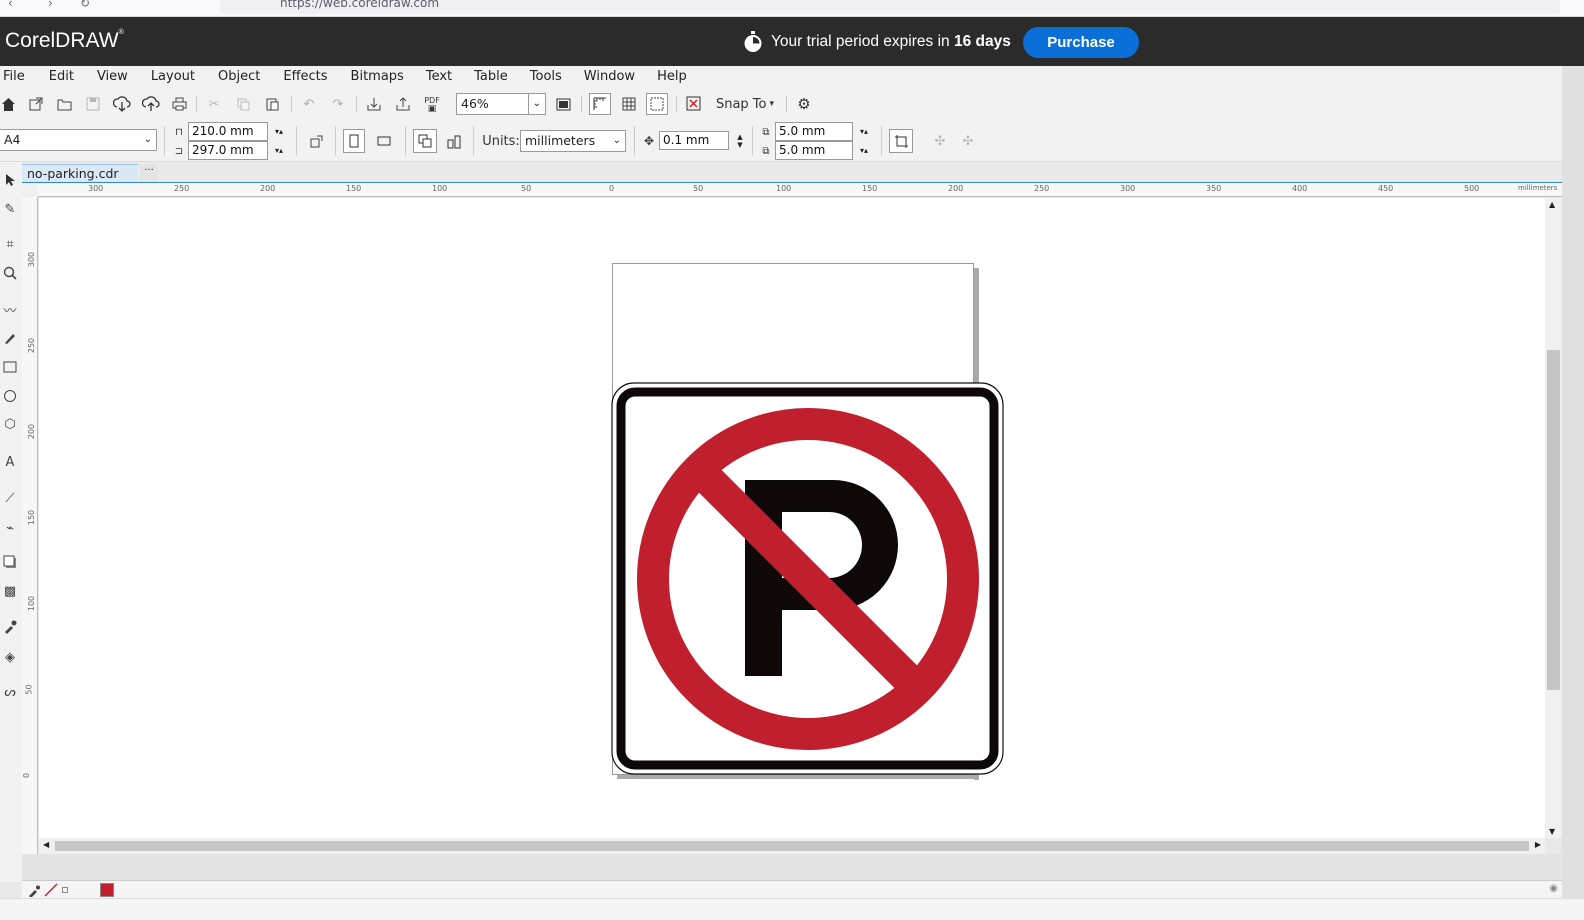 This screenshot has width=1584, height=920. Describe the element at coordinates (65, 890) in the screenshot. I see `outline-swatch` at that location.